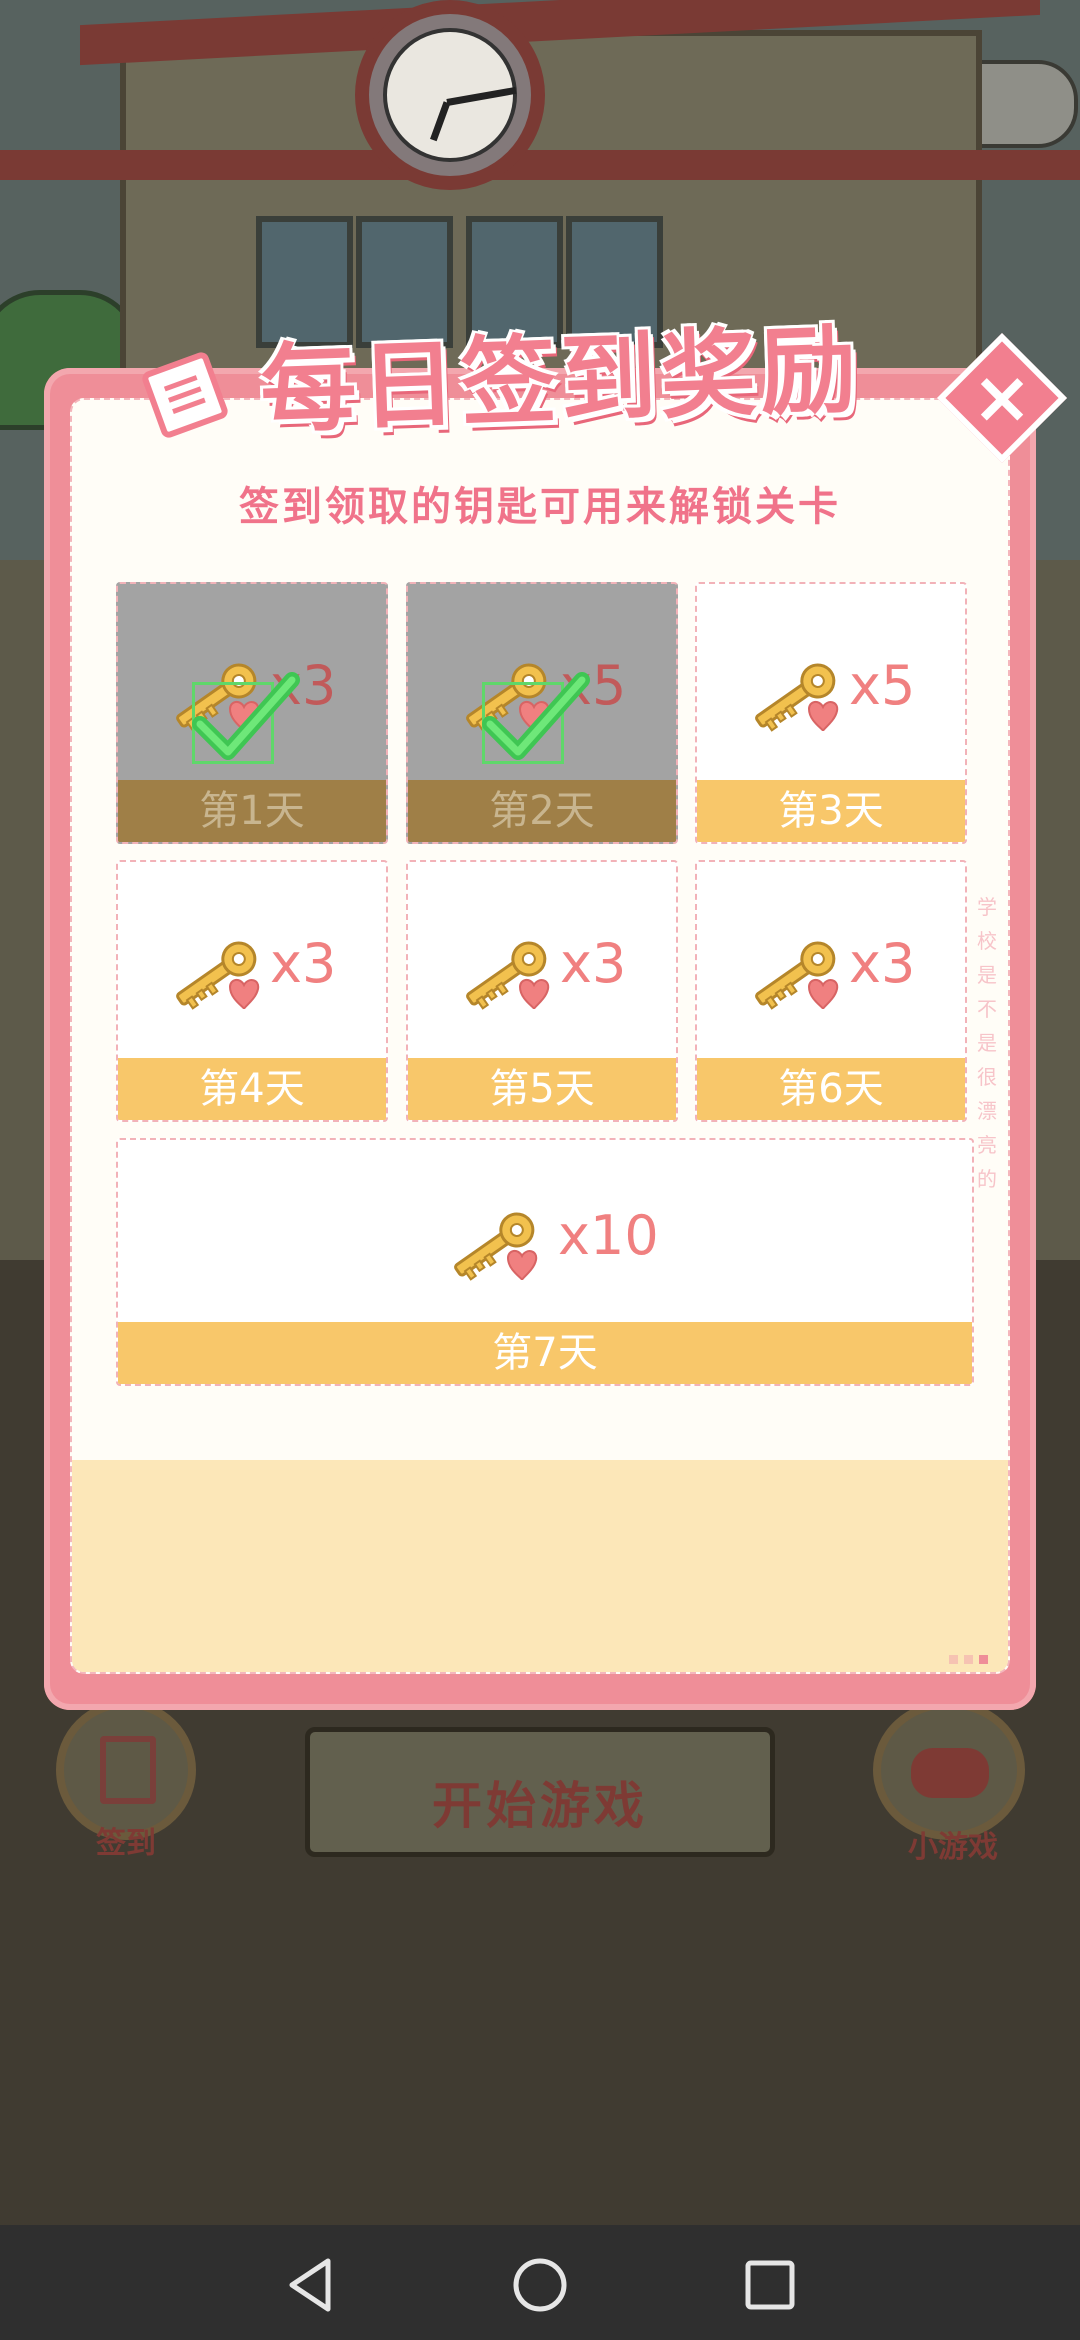 The image size is (1080, 2340). I want to click on recent-square-icon, so click(770, 2285).